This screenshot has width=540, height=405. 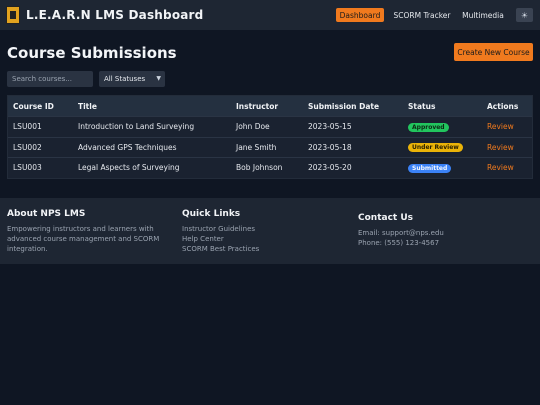 I want to click on status-cell: Approved, so click(x=428, y=127).